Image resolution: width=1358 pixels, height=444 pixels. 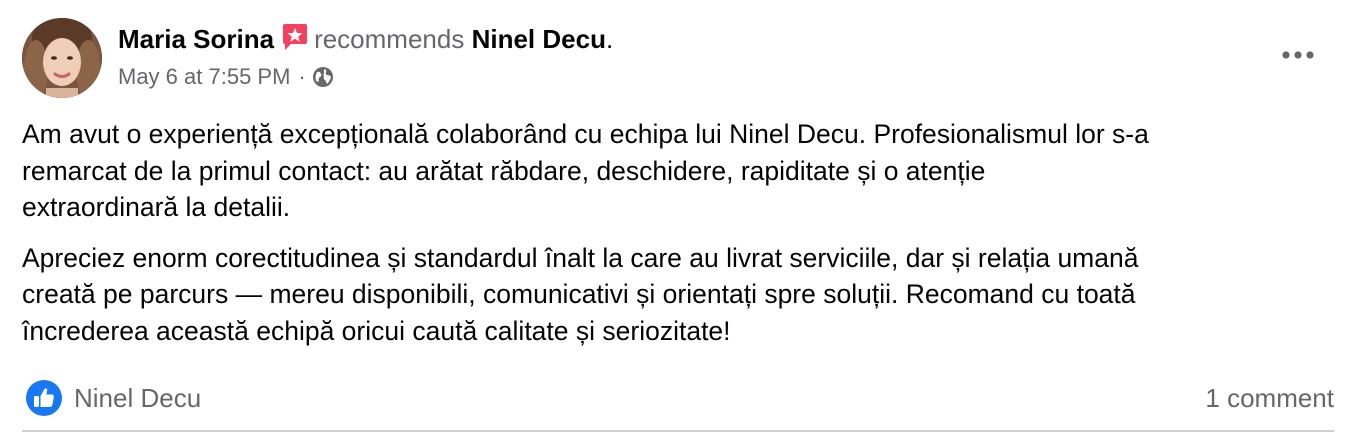 What do you see at coordinates (678, 398) in the screenshot?
I see `reactions-bar: Ninel Decu 1 comment` at bounding box center [678, 398].